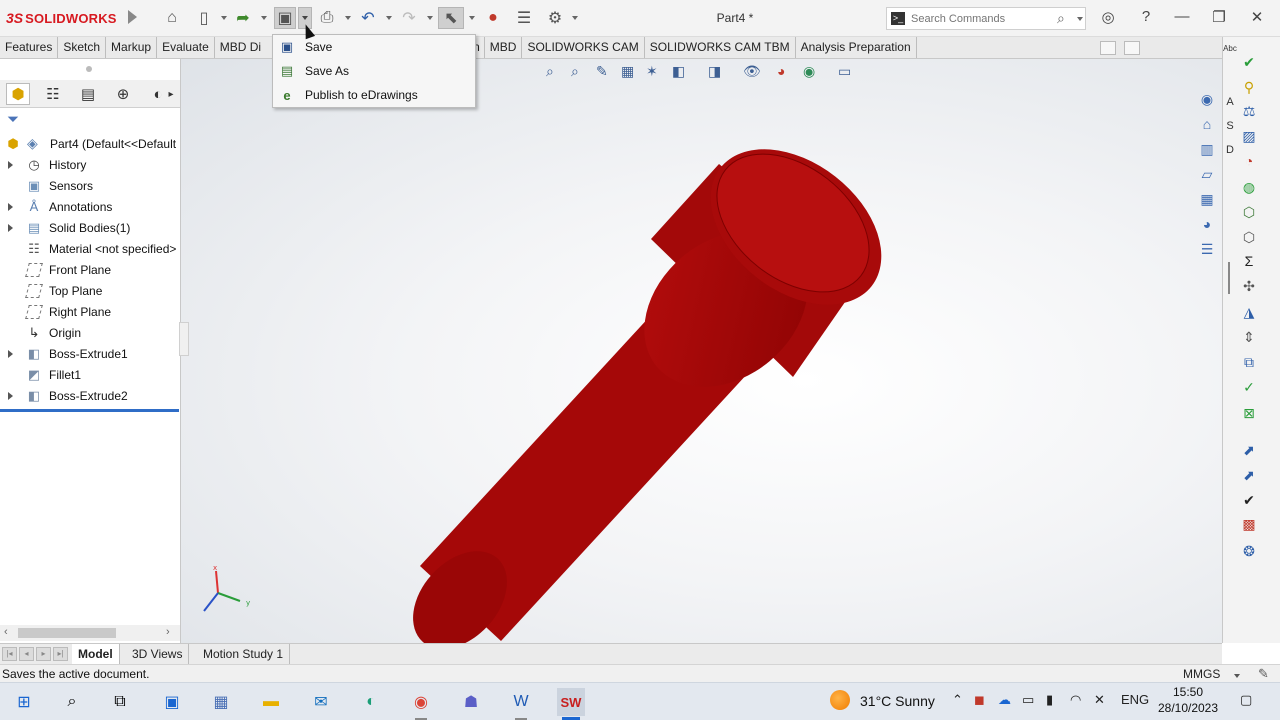 The height and width of the screenshot is (720, 1280). I want to click on tree-item-front-plane: Front Plane, so click(90, 269).